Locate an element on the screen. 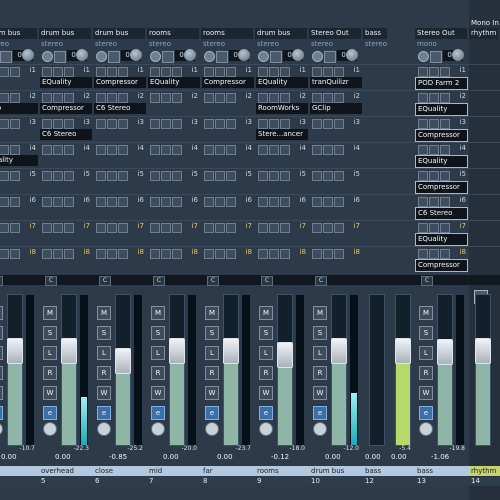 The height and width of the screenshot is (500, 500). insert-plugin: Compressor is located at coordinates (442, 187).